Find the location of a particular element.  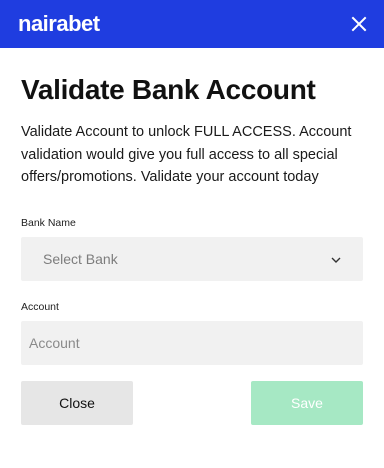

bank-name-label: Bank Name is located at coordinates (48, 222).